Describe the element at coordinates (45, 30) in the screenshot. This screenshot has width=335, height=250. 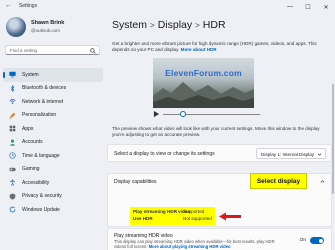
I see `profile-email: @outlook.com` at that location.